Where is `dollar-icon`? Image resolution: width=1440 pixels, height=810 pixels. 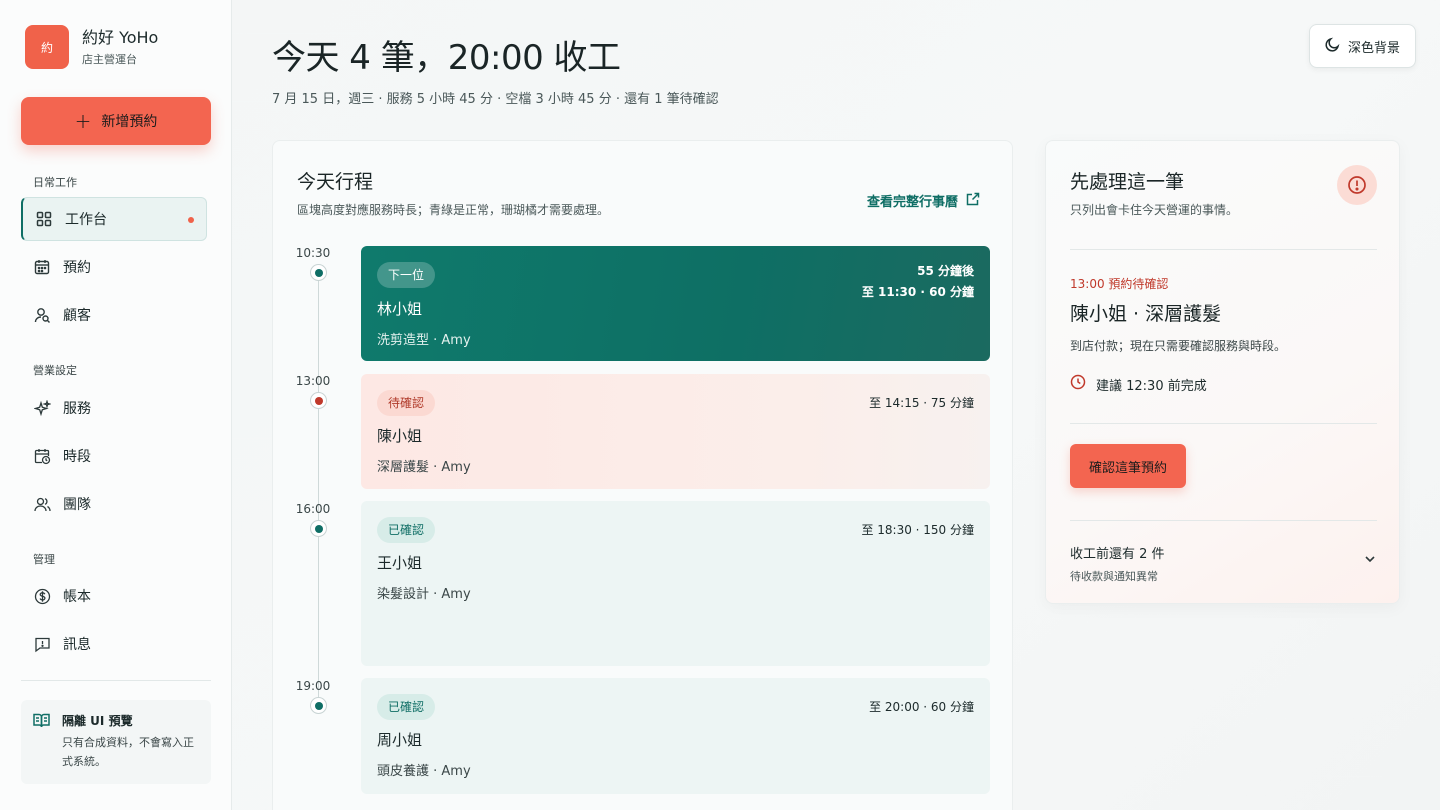 dollar-icon is located at coordinates (42, 596).